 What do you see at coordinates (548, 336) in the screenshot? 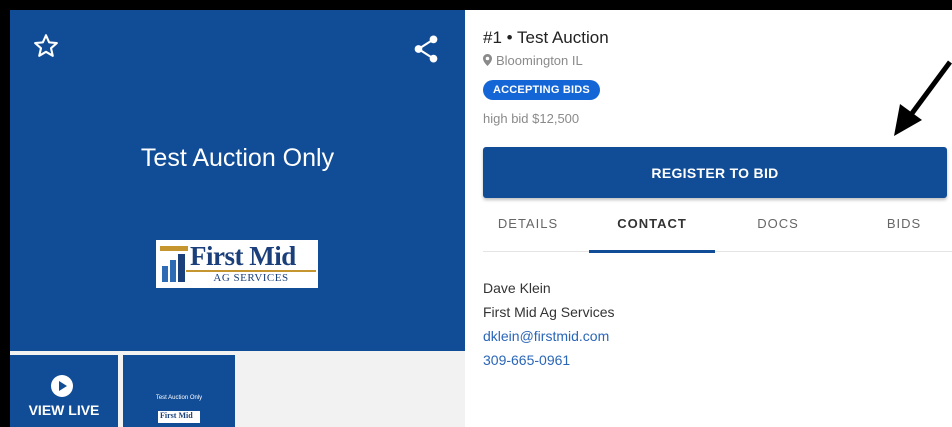
I see `contact-email-link: dklein@firstmid.com` at bounding box center [548, 336].